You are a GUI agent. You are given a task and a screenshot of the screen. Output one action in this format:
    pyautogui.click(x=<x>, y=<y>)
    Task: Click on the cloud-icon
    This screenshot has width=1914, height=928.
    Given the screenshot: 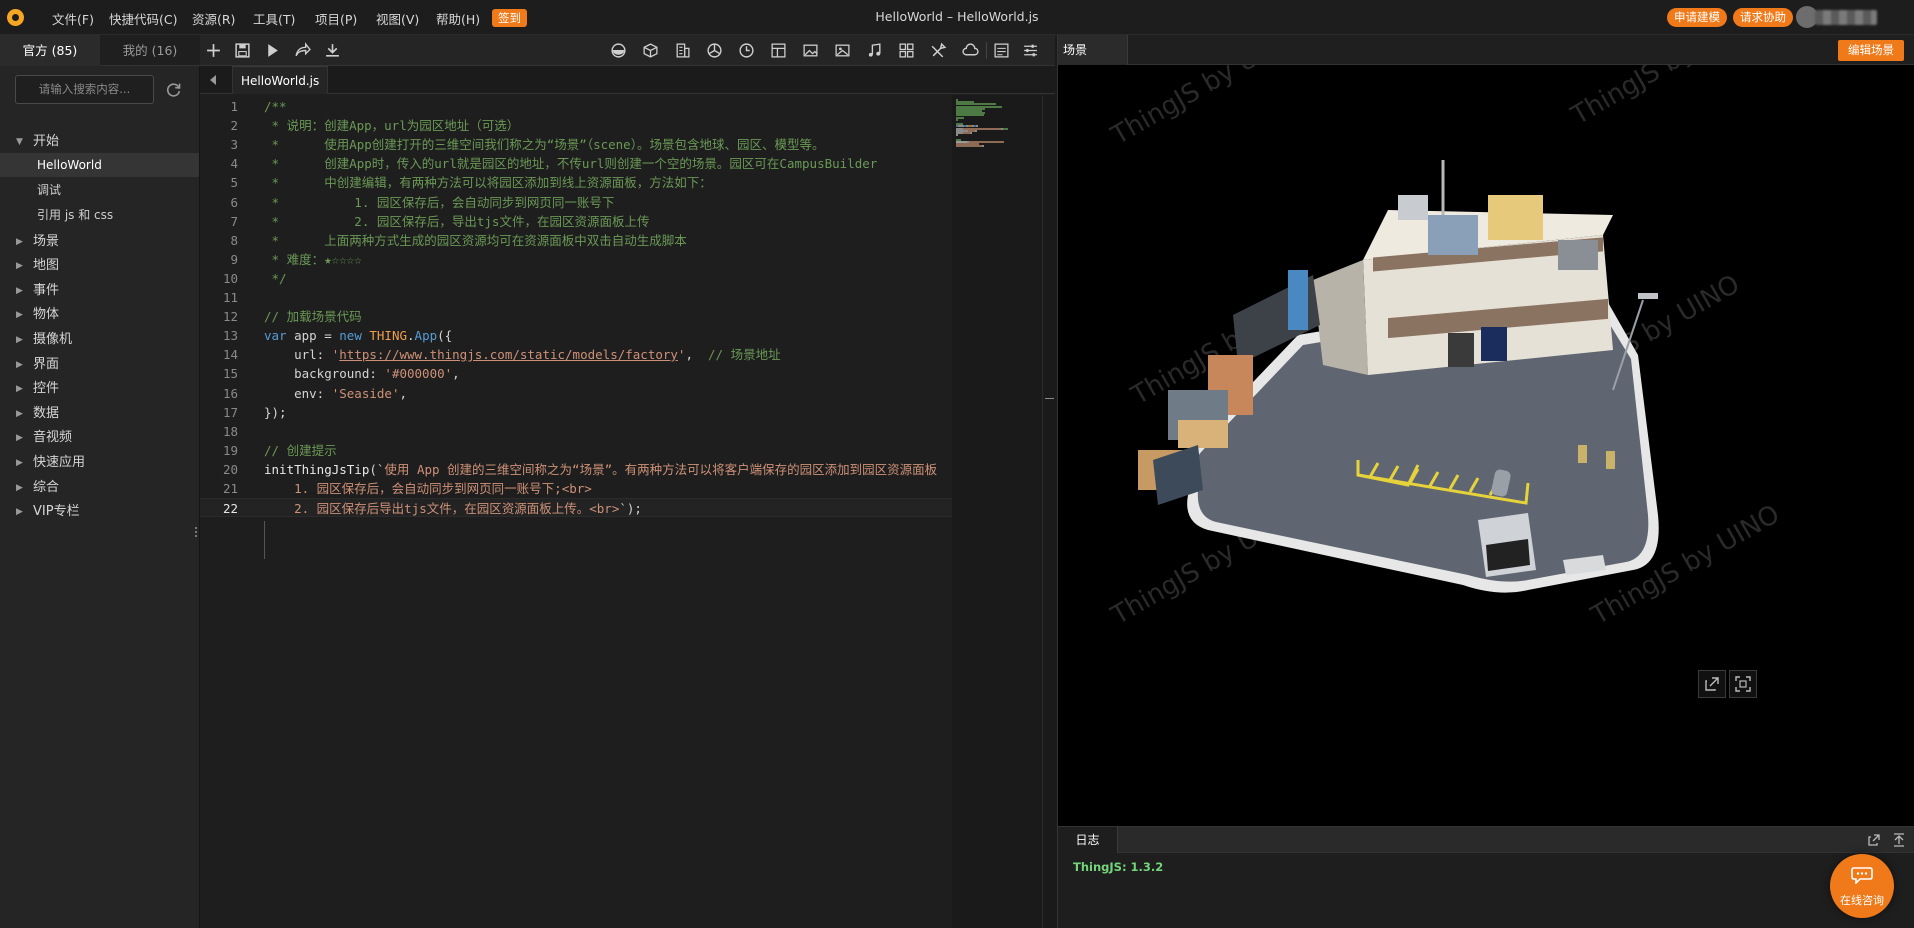 What is the action you would take?
    pyautogui.click(x=970, y=50)
    